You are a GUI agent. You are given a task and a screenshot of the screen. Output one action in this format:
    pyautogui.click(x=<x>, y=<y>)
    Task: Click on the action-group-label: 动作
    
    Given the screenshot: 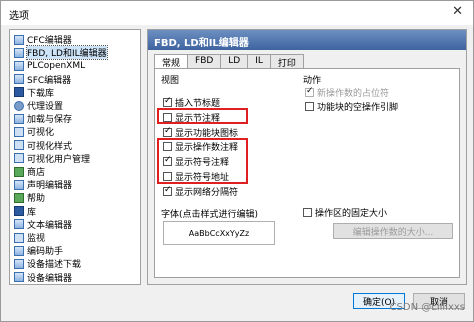 What is the action you would take?
    pyautogui.click(x=312, y=81)
    